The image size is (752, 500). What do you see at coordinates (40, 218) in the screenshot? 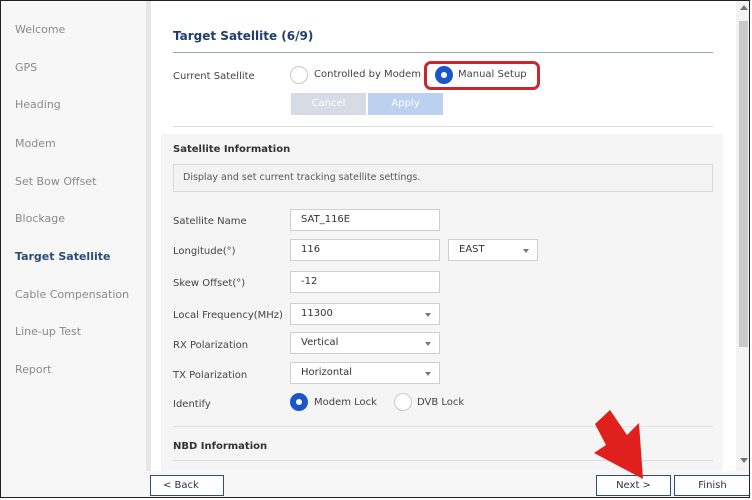
I see `sidebar-item-blockage: Blockage` at bounding box center [40, 218].